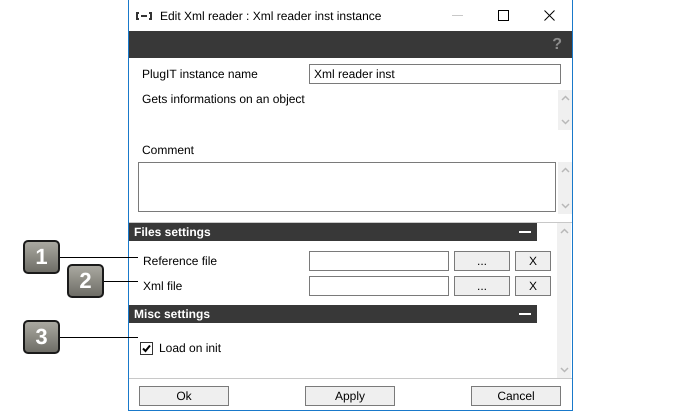 The image size is (700, 412). What do you see at coordinates (163, 286) in the screenshot?
I see `field-label: Xml file` at bounding box center [163, 286].